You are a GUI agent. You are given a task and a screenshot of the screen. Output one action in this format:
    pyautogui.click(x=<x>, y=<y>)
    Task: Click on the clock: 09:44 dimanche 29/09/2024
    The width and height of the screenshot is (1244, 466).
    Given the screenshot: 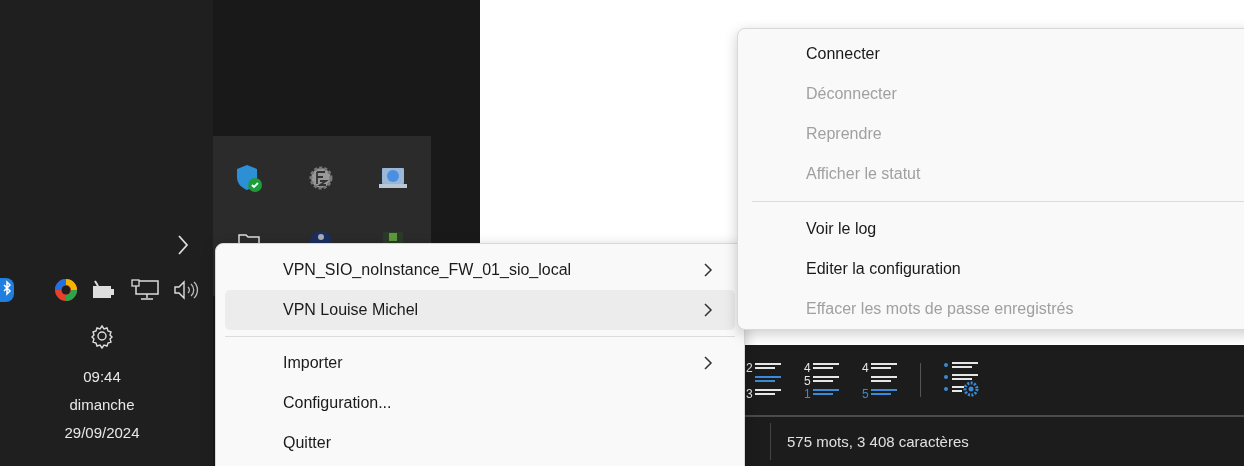 What is the action you would take?
    pyautogui.click(x=102, y=405)
    